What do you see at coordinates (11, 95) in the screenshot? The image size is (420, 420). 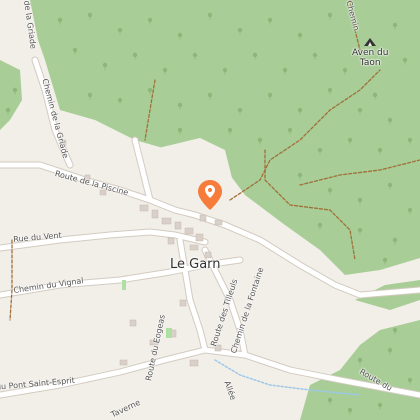 I see `forest-area` at bounding box center [11, 95].